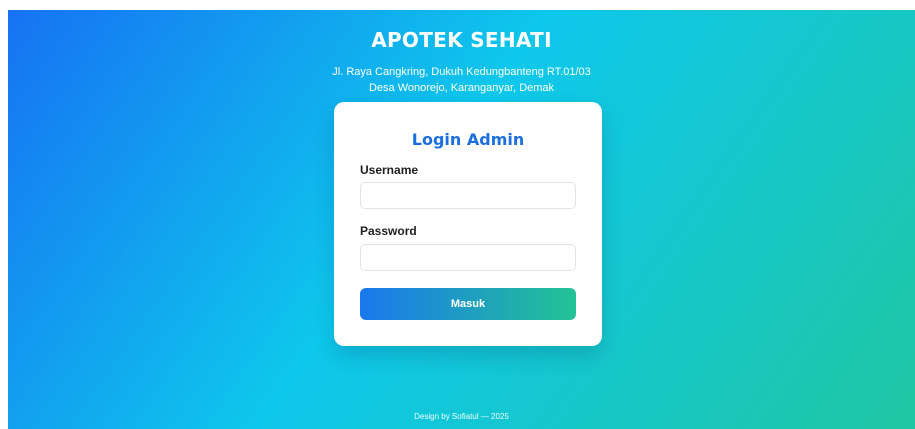  I want to click on password-label: Password, so click(388, 231).